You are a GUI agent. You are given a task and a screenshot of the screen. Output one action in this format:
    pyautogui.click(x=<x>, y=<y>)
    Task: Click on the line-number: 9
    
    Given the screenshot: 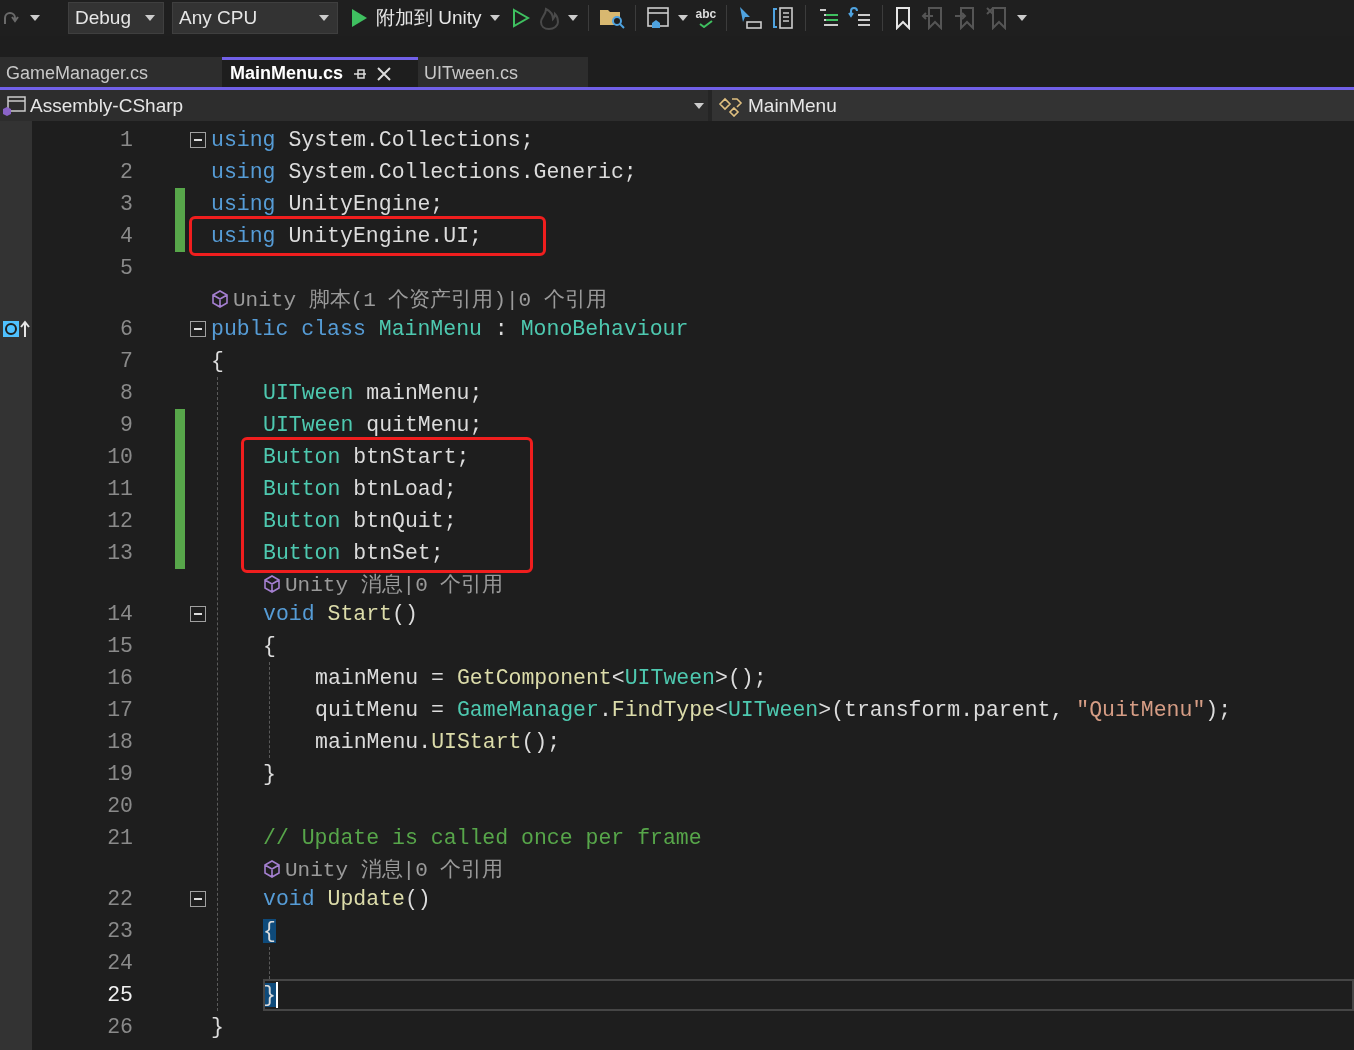 What is the action you would take?
    pyautogui.click(x=126, y=425)
    